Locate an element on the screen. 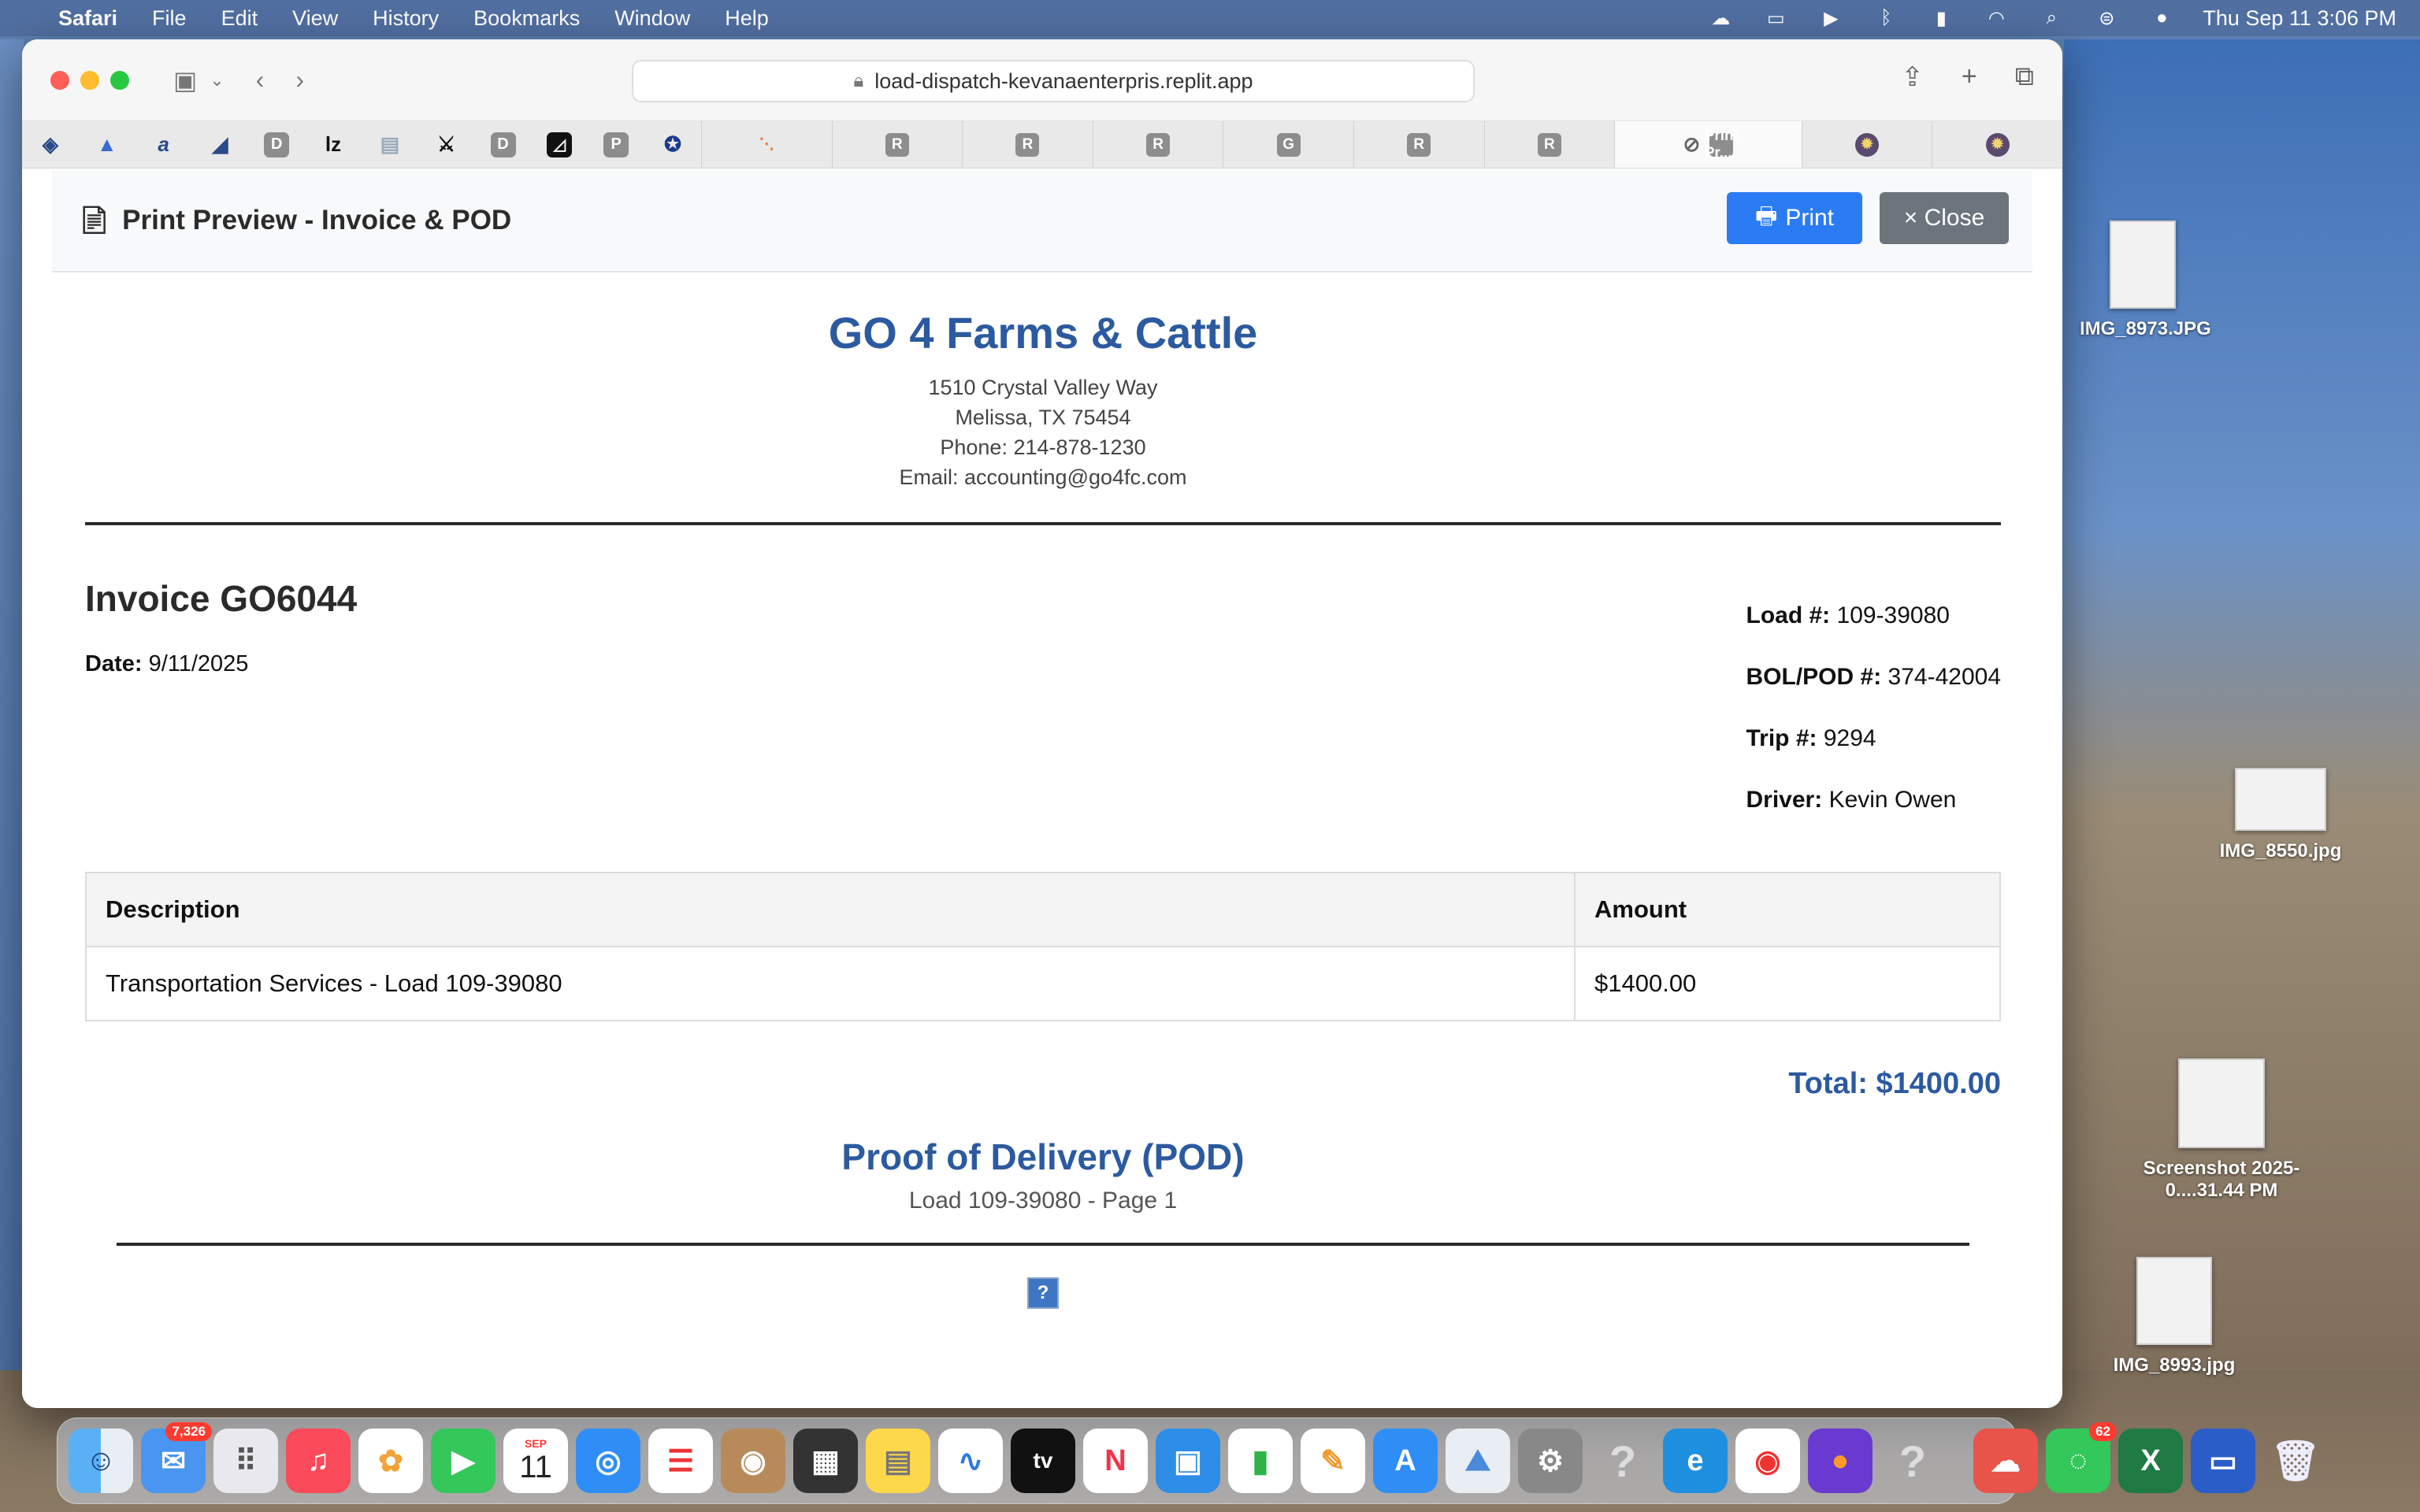 This screenshot has width=2420, height=1512. firefox-icon: ● is located at coordinates (1840, 1461).